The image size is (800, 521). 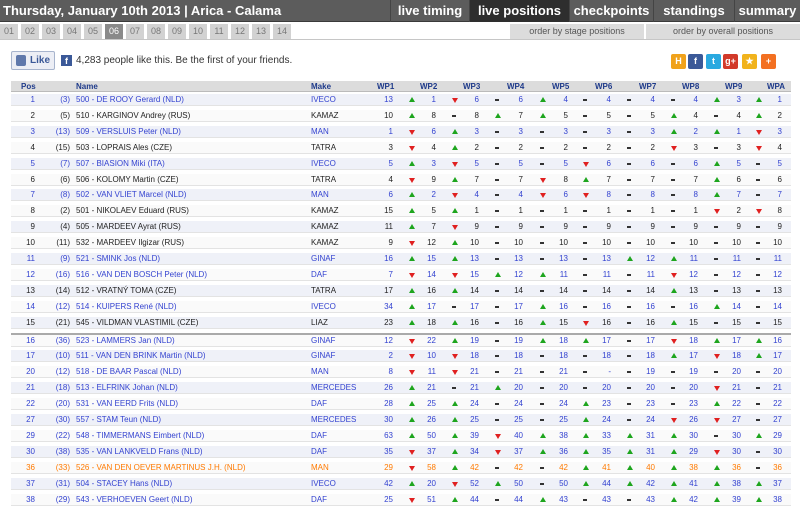 I want to click on stage-tab-14: 14, so click(x=282, y=31).